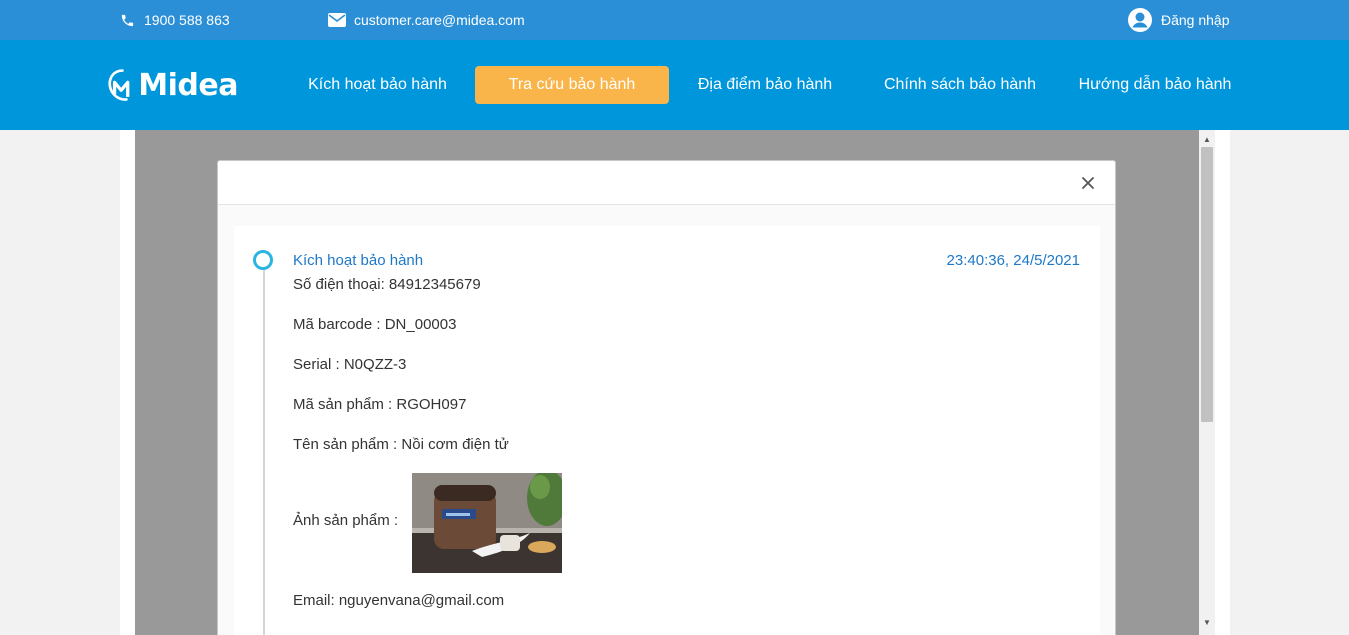 This screenshot has height=635, width=1349. Describe the element at coordinates (401, 444) in the screenshot. I see `product-name-field: Tên sản phẩm : Nồi cơm điện tử` at that location.